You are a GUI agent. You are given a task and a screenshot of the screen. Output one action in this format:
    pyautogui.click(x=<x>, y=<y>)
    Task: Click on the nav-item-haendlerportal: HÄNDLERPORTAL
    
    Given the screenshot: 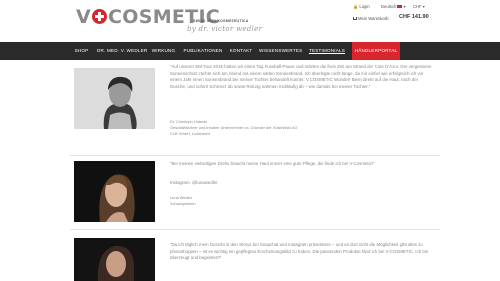 What is the action you would take?
    pyautogui.click(x=376, y=51)
    